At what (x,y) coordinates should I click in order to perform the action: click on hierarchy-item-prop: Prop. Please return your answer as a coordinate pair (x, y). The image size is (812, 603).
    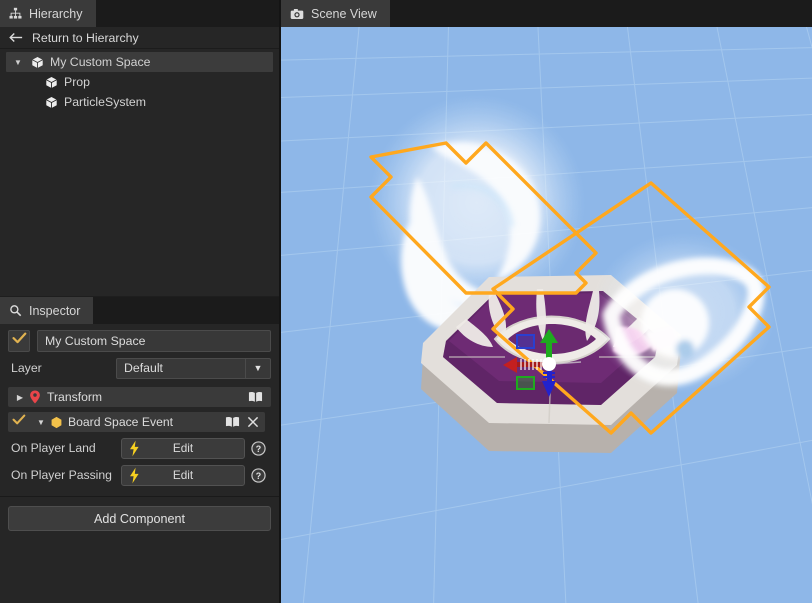
    Looking at the image, I should click on (139, 82).